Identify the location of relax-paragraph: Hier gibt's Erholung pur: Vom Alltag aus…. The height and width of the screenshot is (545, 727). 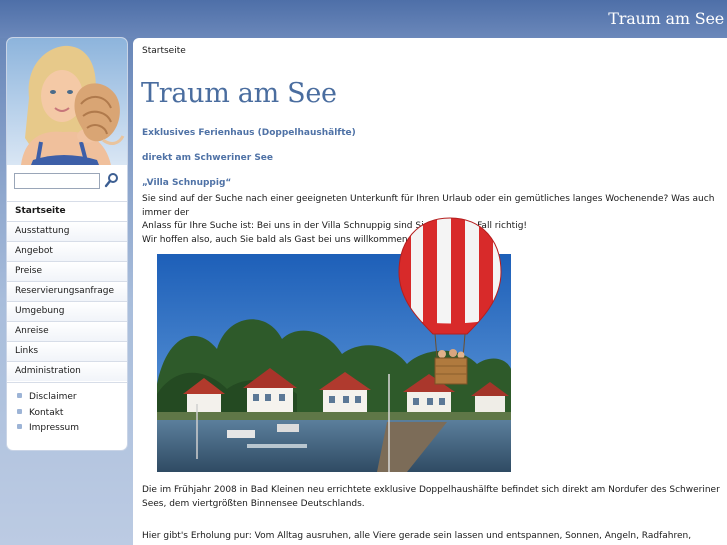
(417, 538).